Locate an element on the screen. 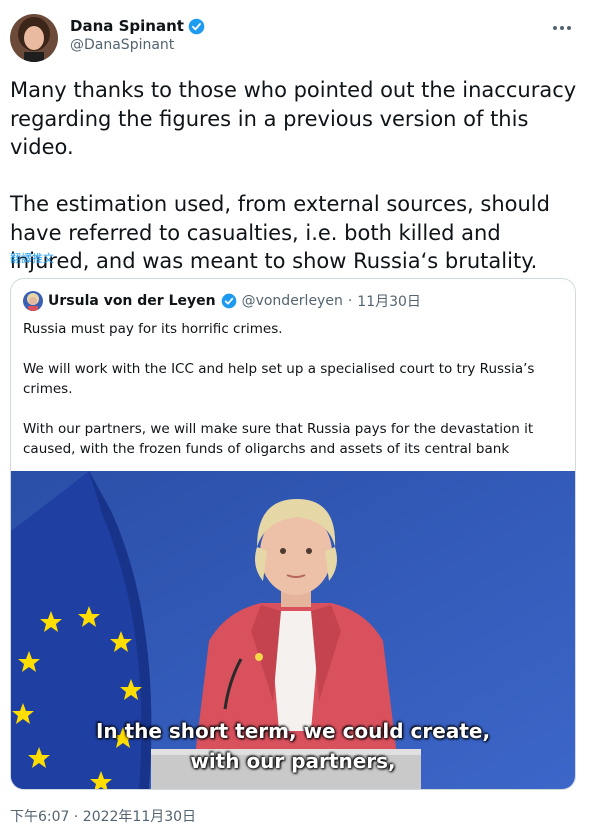 This screenshot has height=838, width=590. quoted-author-handle: @vonderleyen is located at coordinates (292, 301).